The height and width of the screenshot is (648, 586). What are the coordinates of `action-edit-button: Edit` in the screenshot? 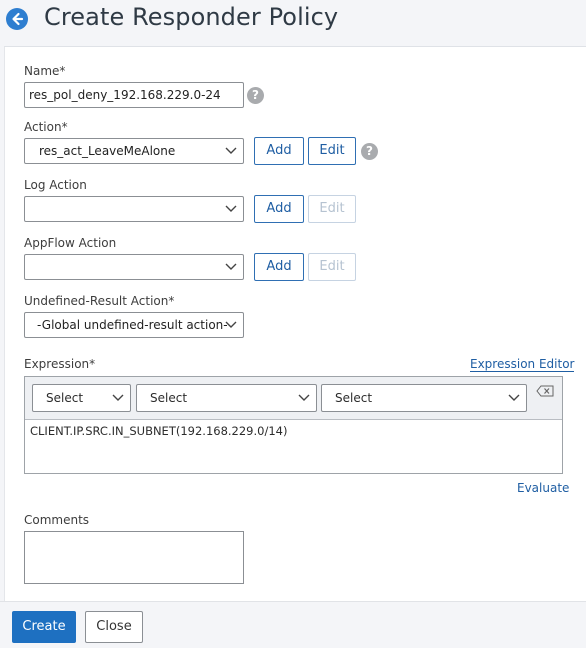 It's located at (332, 151).